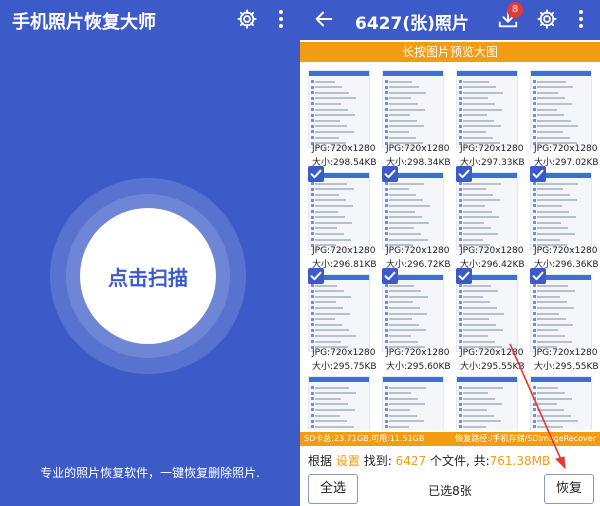 This screenshot has height=506, width=600. What do you see at coordinates (411, 461) in the screenshot?
I see `found-count: 6427` at bounding box center [411, 461].